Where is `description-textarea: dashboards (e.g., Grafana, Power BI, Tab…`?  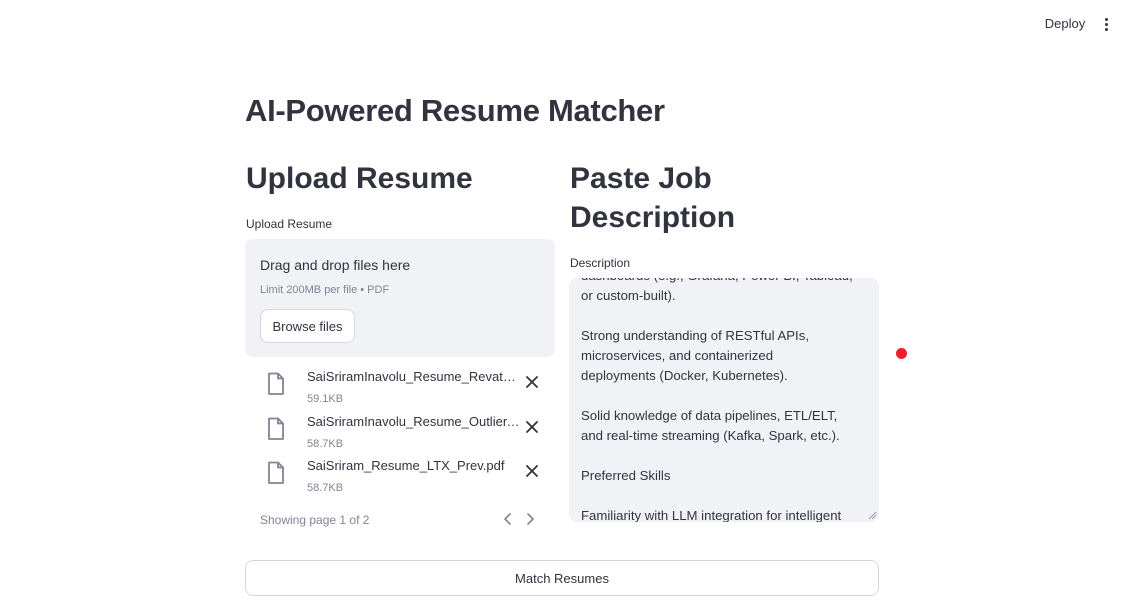 description-textarea: dashboards (e.g., Grafana, Power BI, Tab… is located at coordinates (724, 400).